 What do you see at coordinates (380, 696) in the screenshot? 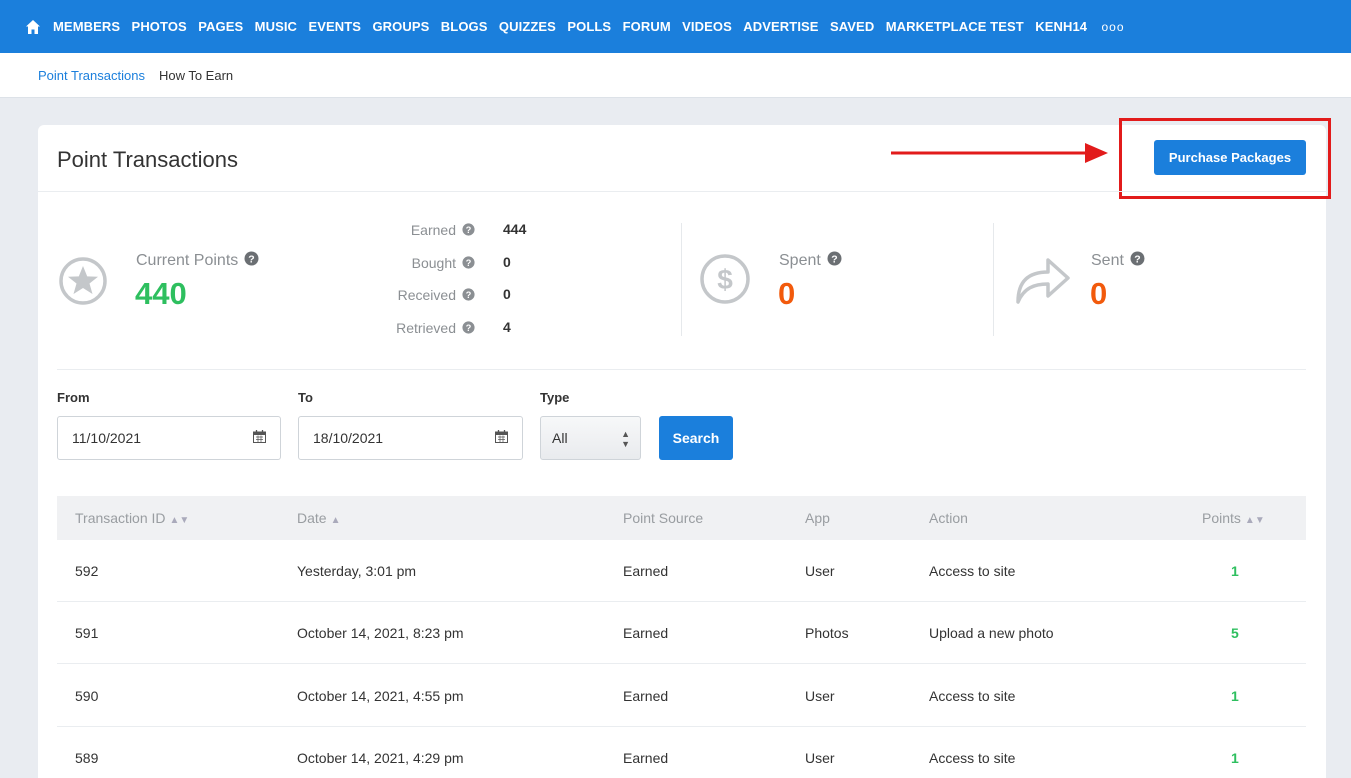
I see `date-cell: October 14, 2021, 4:55 pm` at bounding box center [380, 696].